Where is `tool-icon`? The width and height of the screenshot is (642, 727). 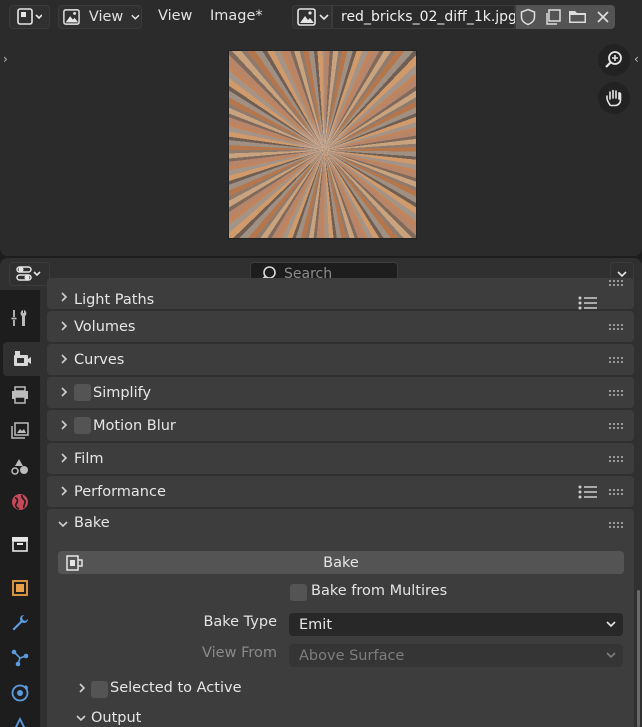
tool-icon is located at coordinates (19, 318).